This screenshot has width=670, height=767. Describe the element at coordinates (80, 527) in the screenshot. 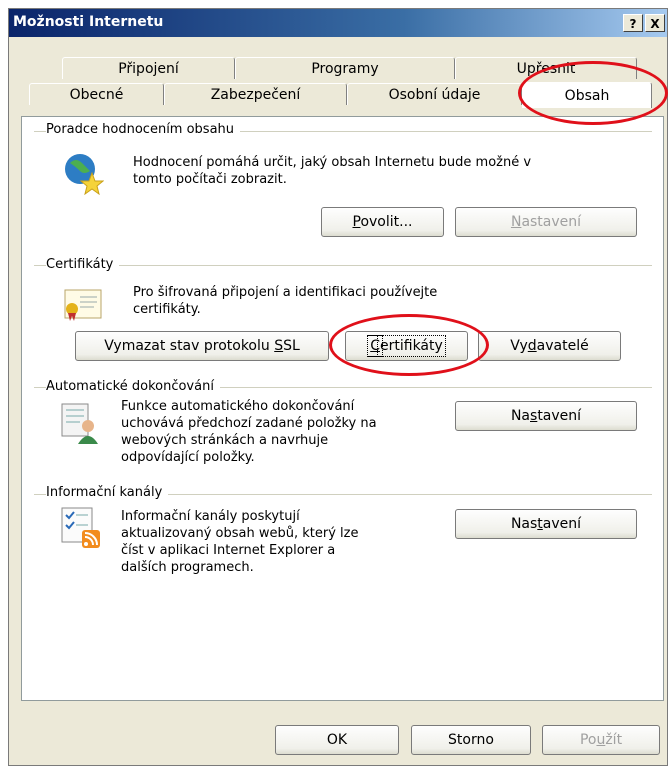

I see `feeds-rss-icon` at that location.